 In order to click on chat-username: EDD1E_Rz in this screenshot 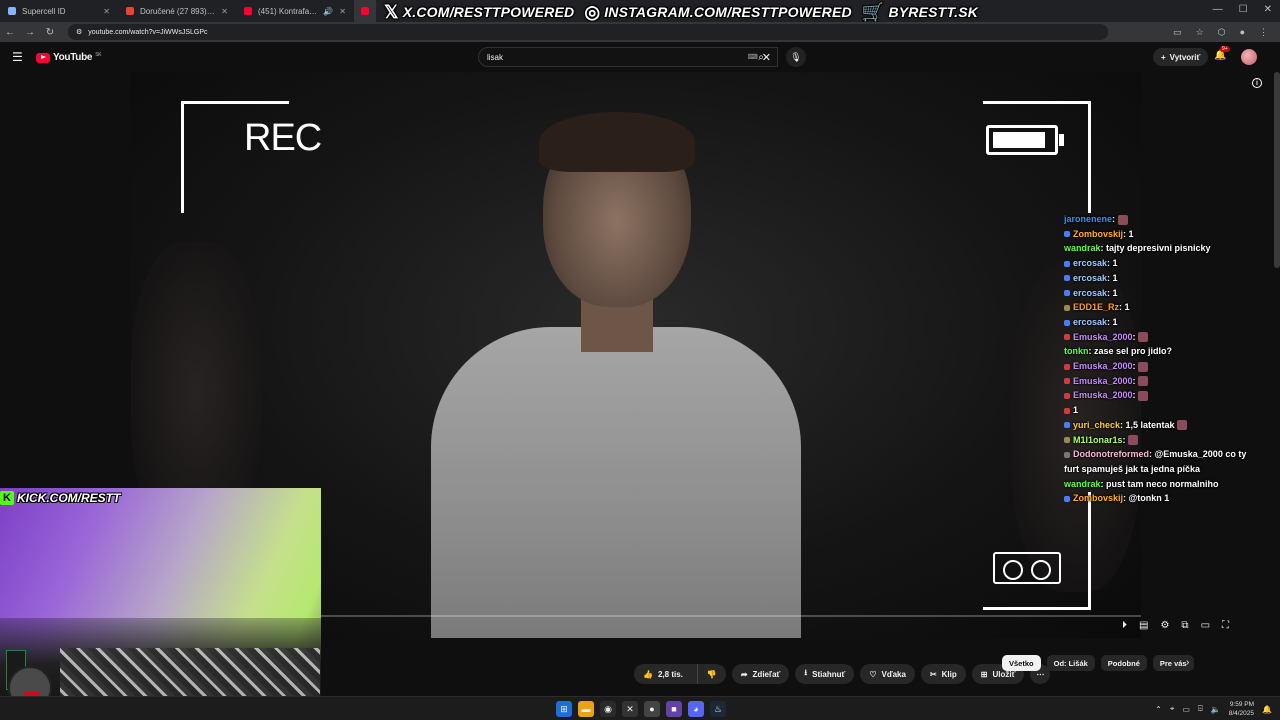, I will do `click(1096, 307)`.